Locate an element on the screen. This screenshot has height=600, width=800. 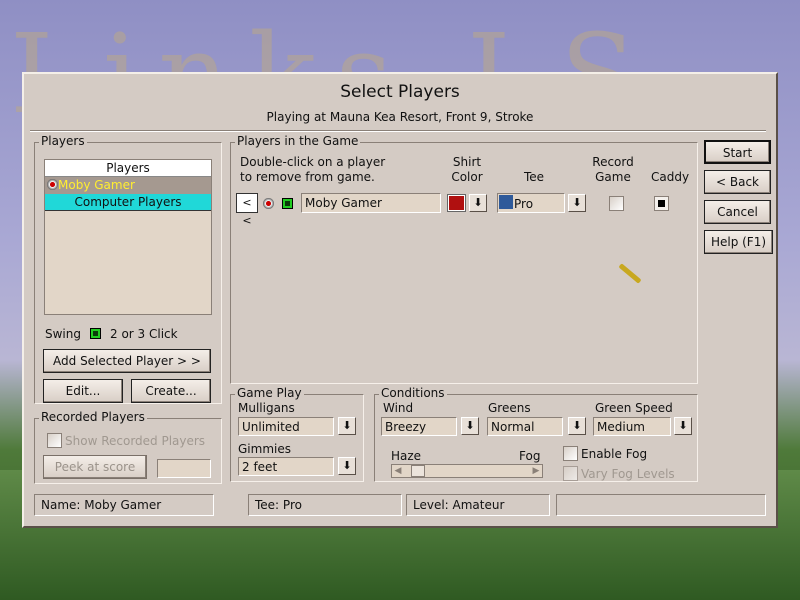
remove-player-button: < < is located at coordinates (247, 210).